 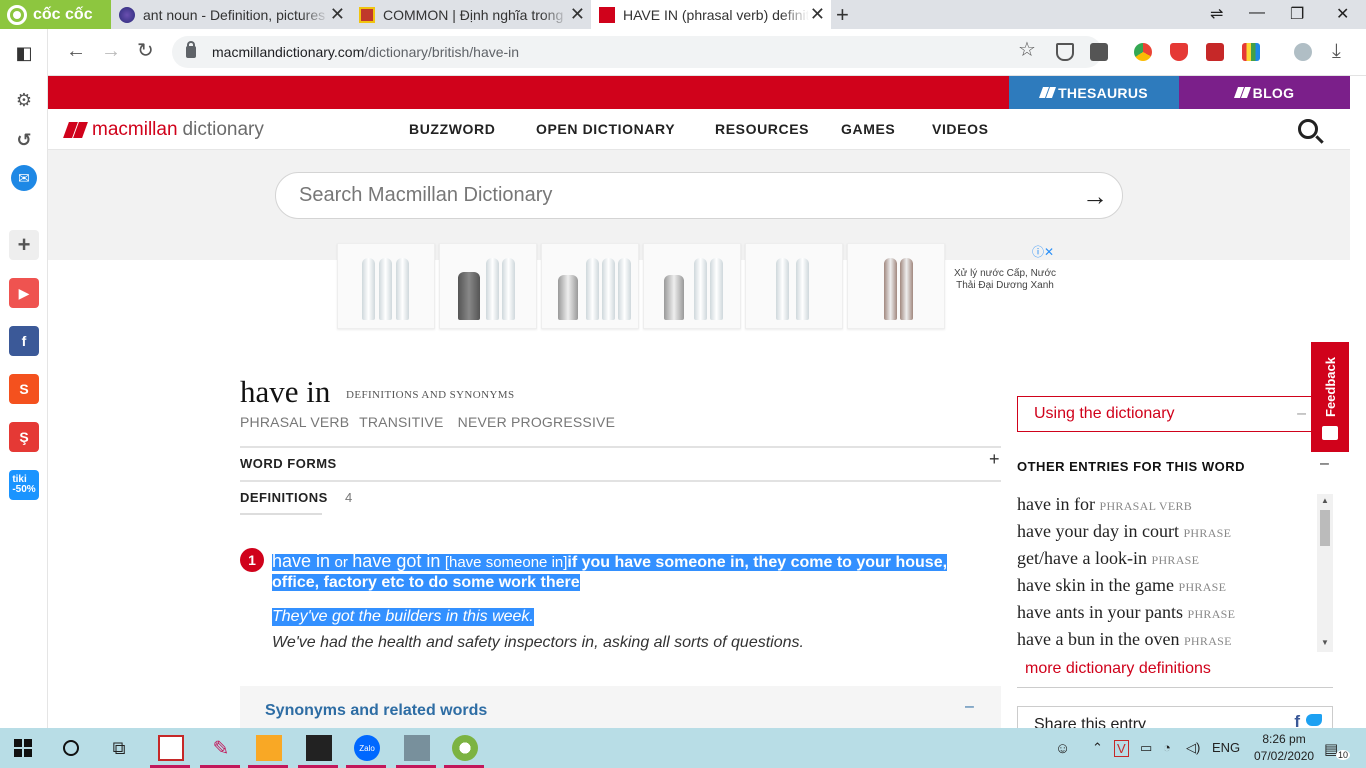 What do you see at coordinates (1308, 129) in the screenshot?
I see `search-icon` at bounding box center [1308, 129].